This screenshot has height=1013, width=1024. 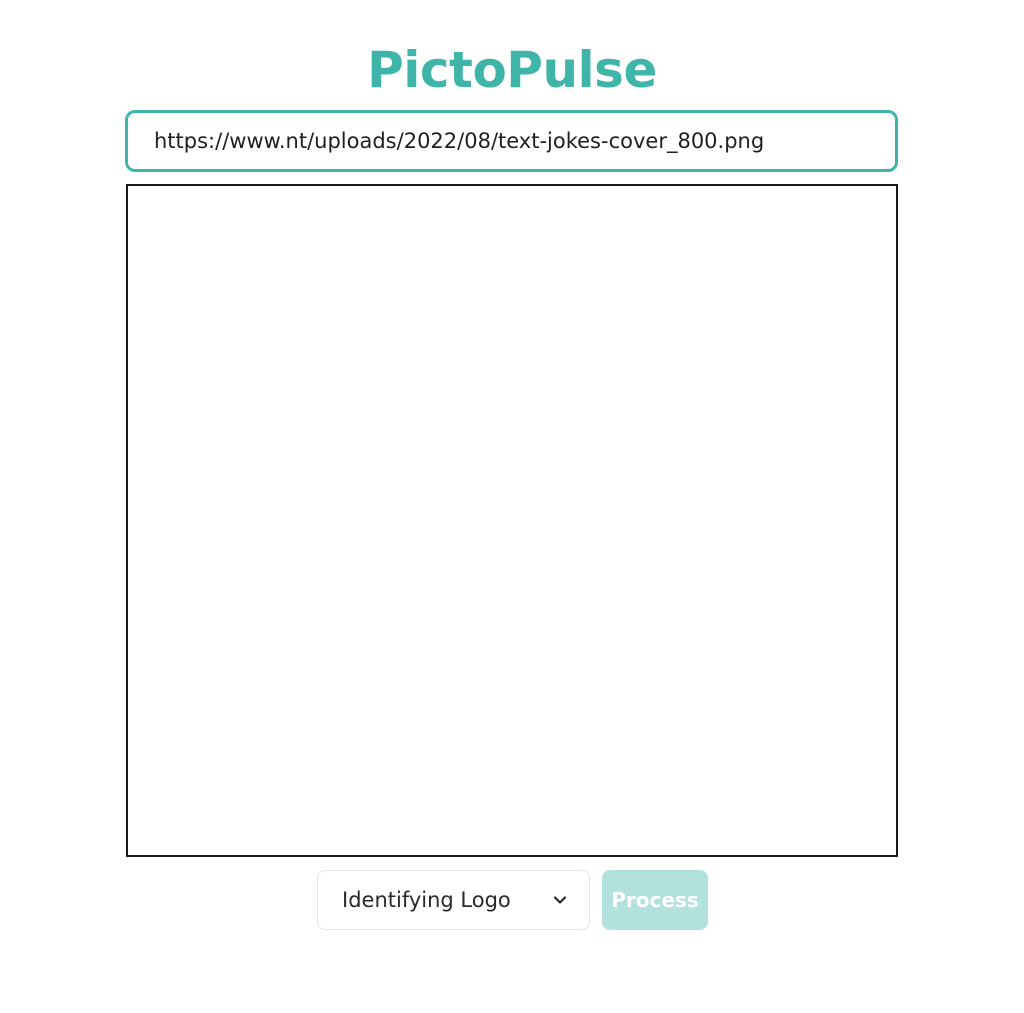 I want to click on mode-select-value: Identifying Logo, so click(x=426, y=900).